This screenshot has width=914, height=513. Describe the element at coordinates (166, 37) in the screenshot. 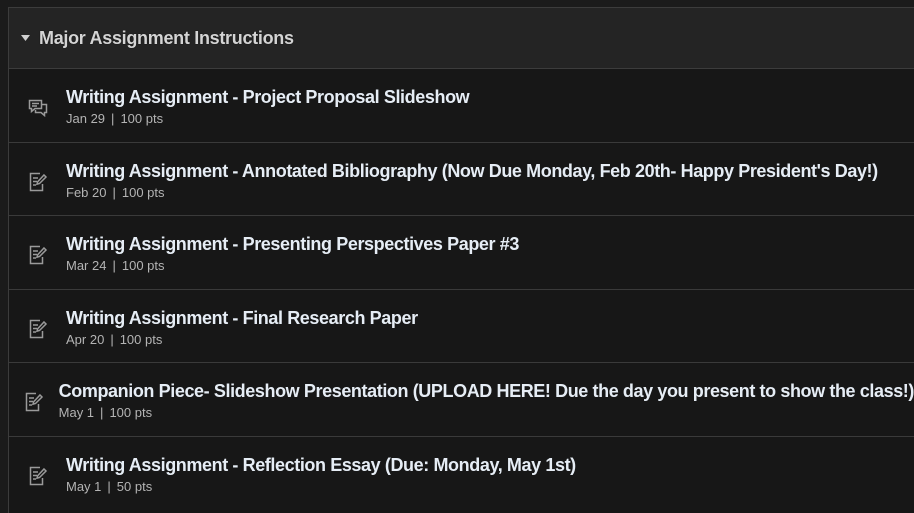

I see `module-title: Major Assignment Instructions` at that location.